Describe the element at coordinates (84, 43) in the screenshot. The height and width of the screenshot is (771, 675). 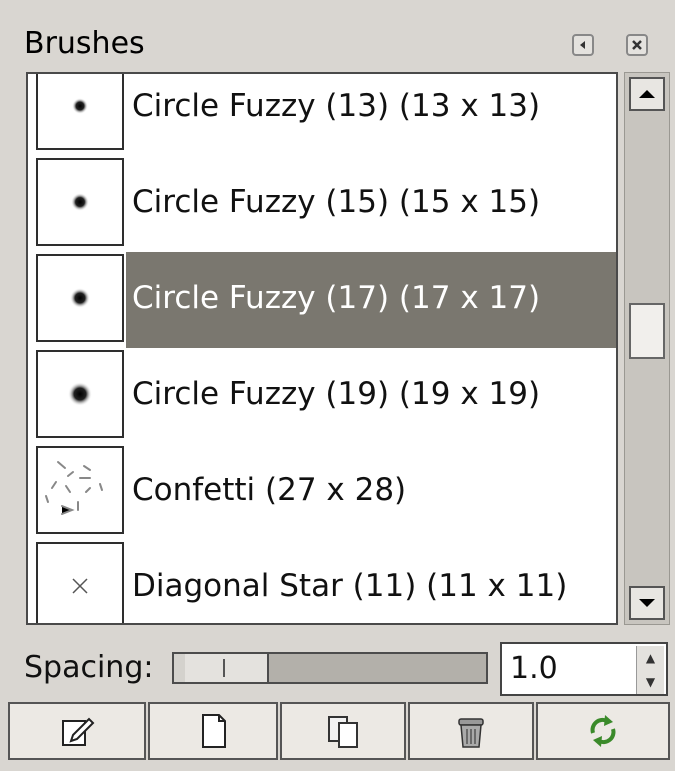
I see `panel-title: Brushes` at that location.